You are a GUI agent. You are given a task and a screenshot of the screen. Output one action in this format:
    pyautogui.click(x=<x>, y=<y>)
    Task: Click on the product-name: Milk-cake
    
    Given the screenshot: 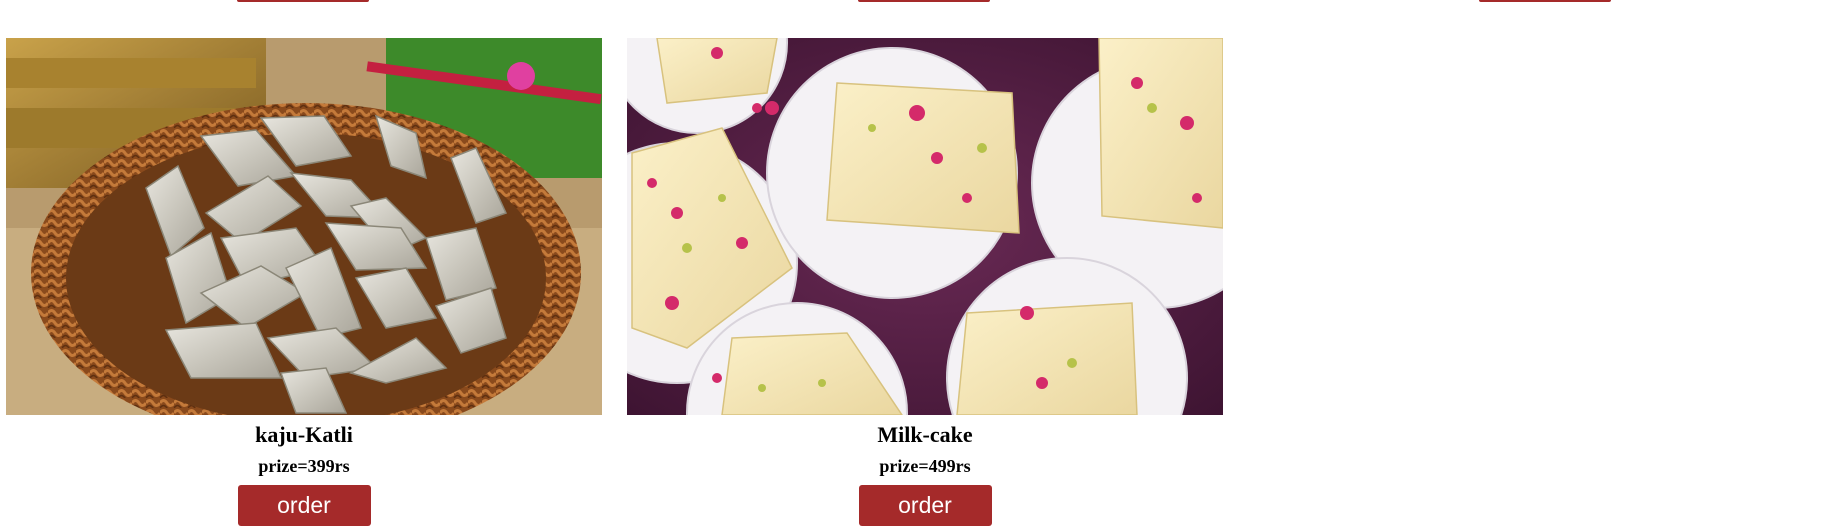 What is the action you would take?
    pyautogui.click(x=925, y=434)
    